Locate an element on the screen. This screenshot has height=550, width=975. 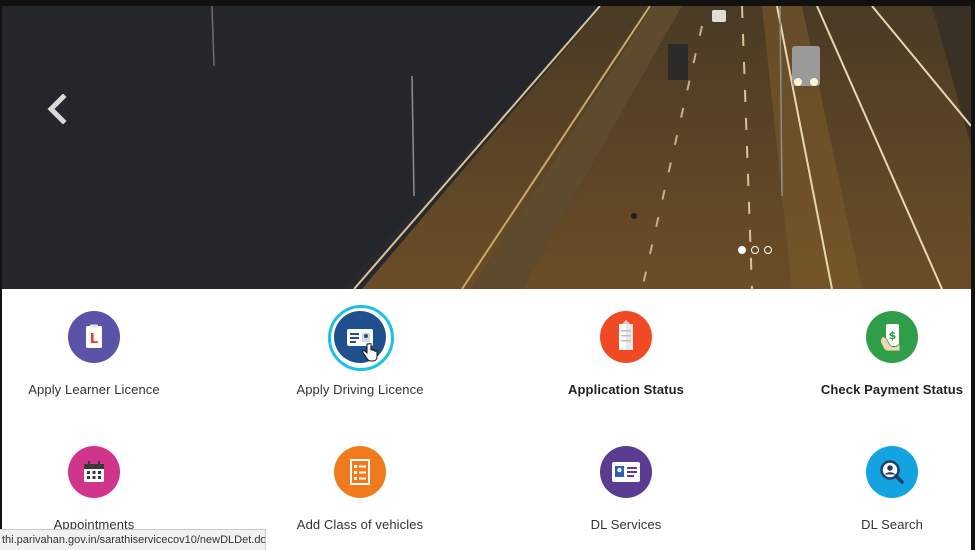
service-label: Apply Learner Licence is located at coordinates (94, 389).